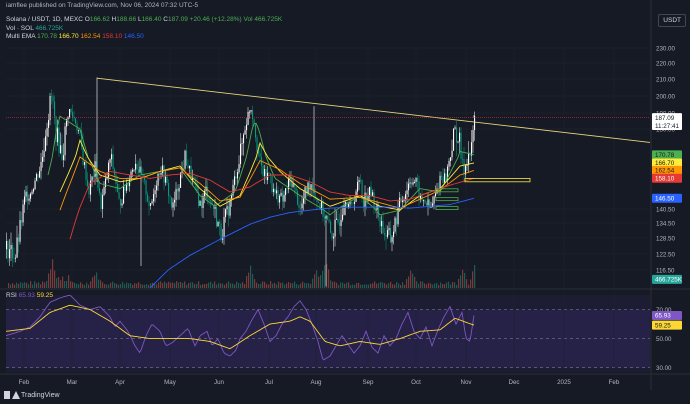  I want to click on symbol-name: Solana / USDT, 1D, MEXC, so click(44, 19).